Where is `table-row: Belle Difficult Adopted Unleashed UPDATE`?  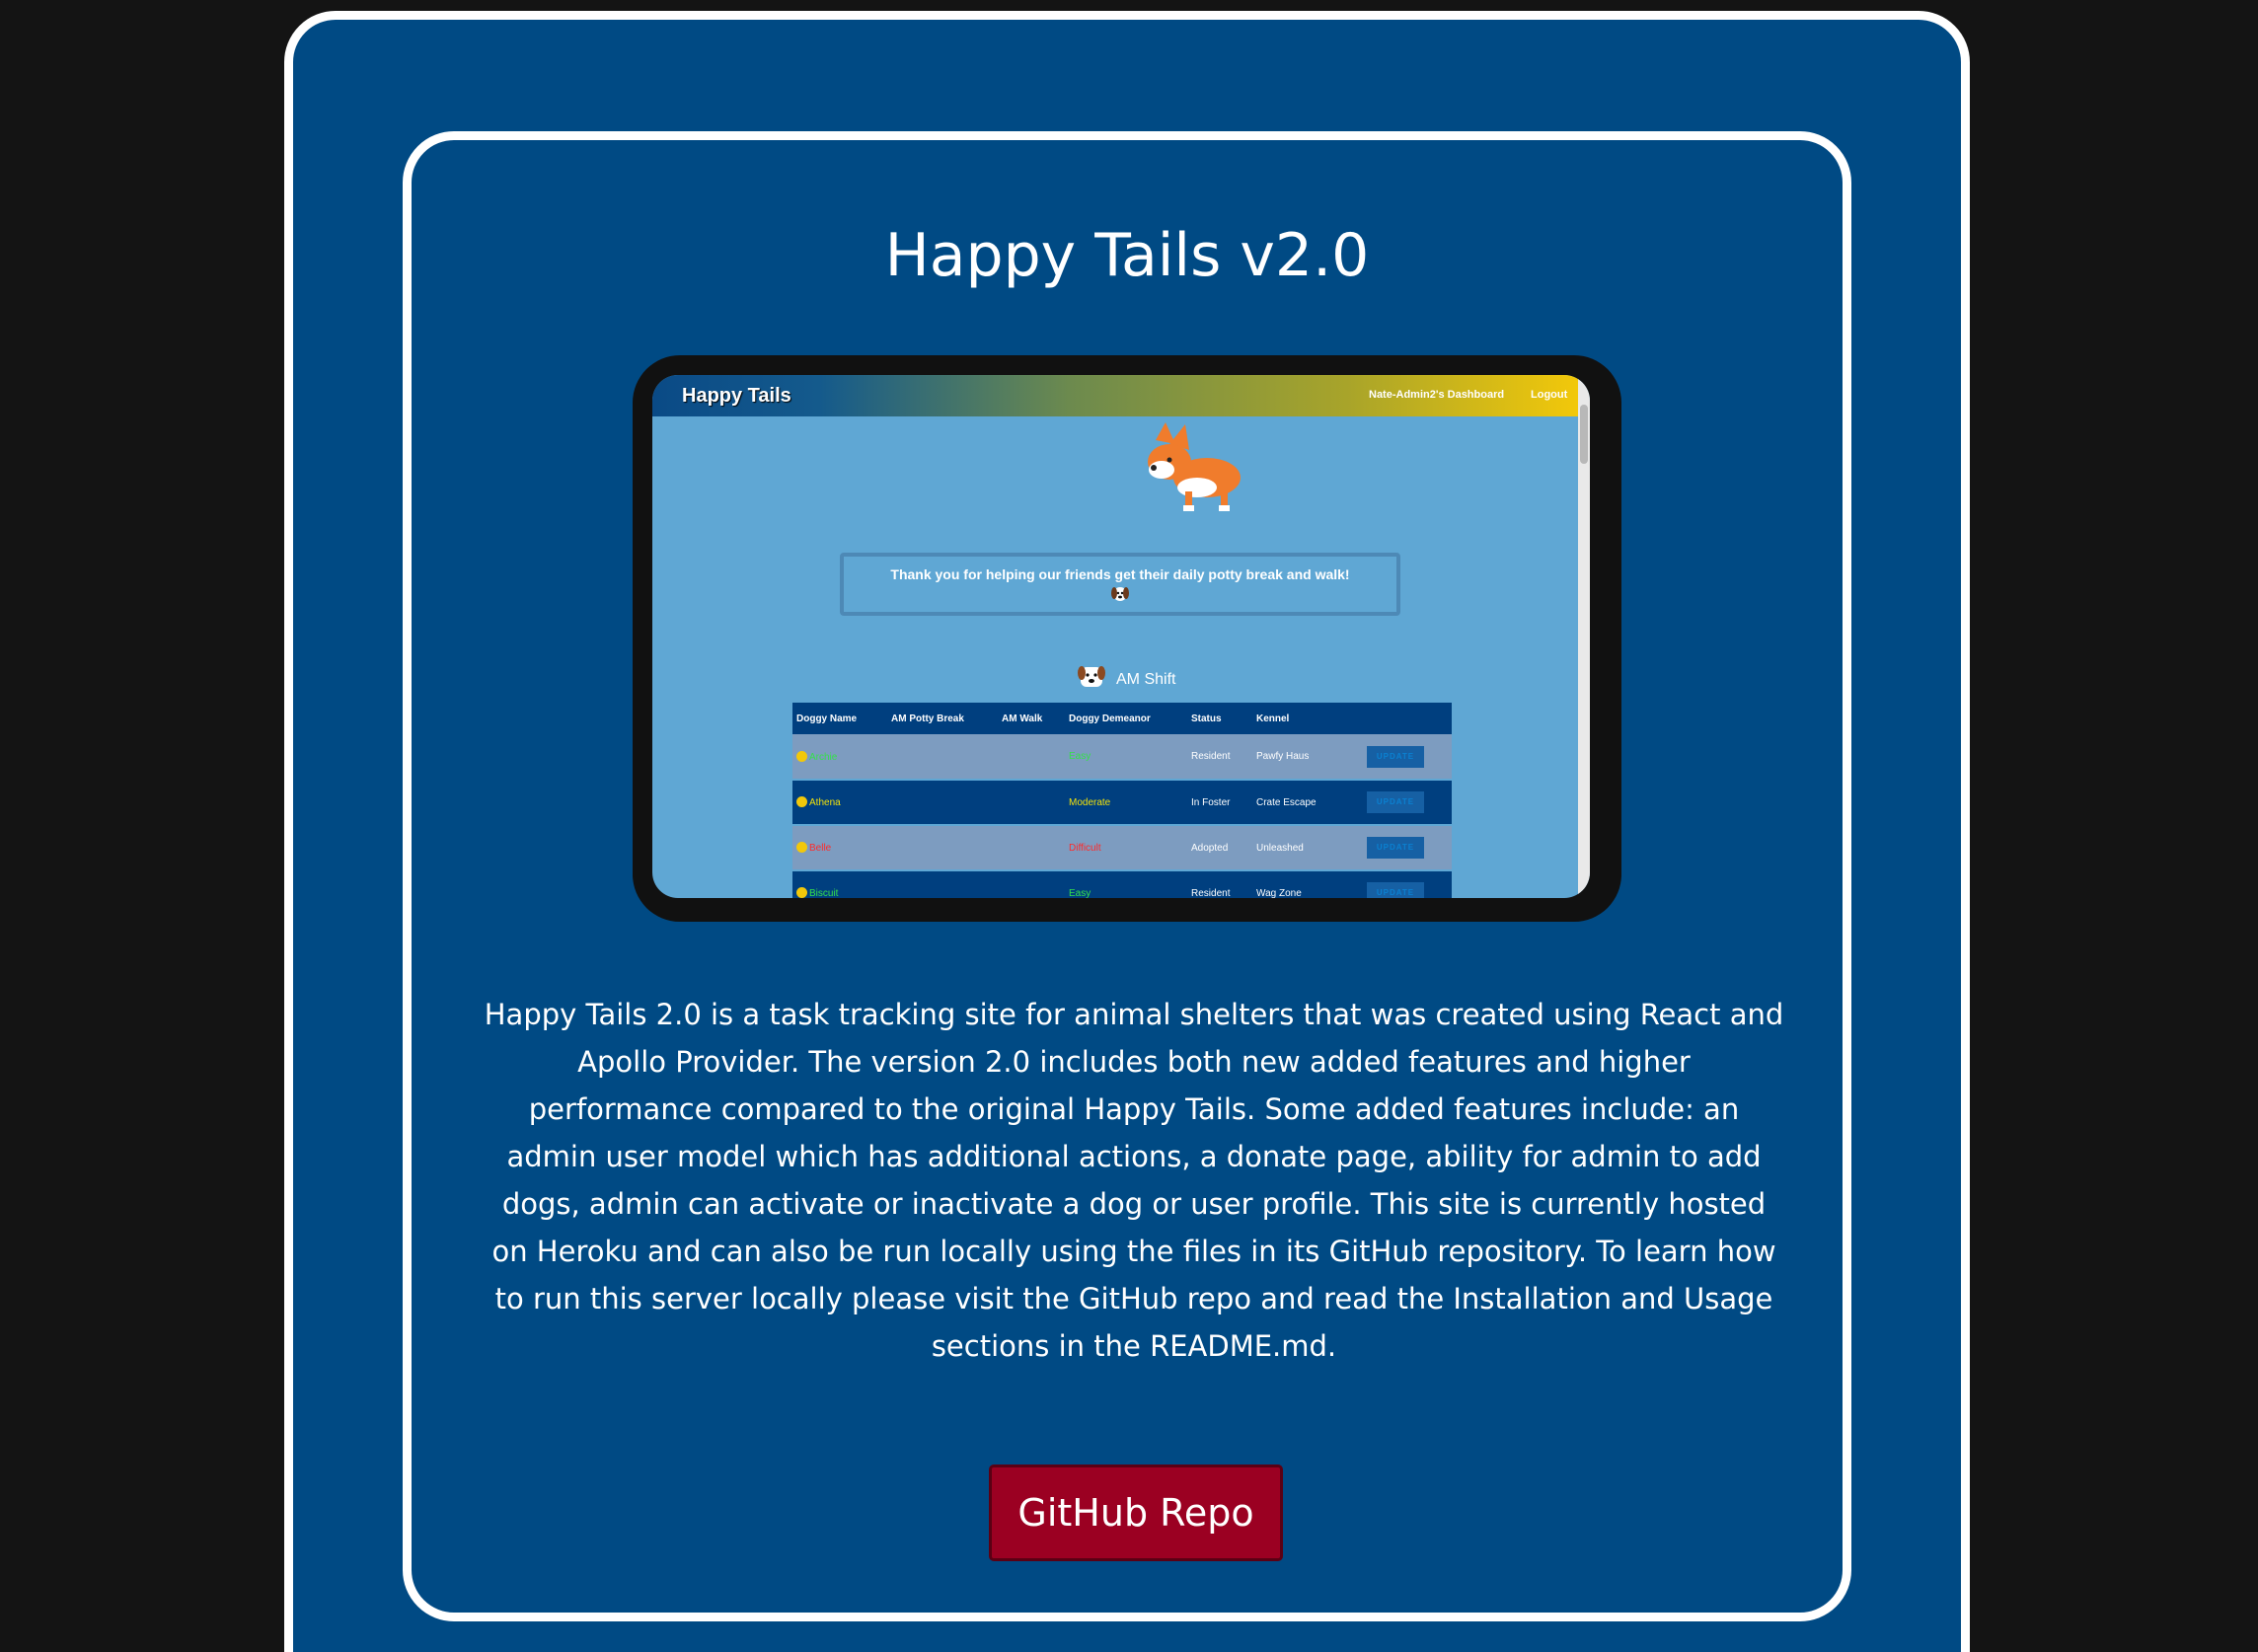
table-row: Belle Difficult Adopted Unleashed UPDATE is located at coordinates (1122, 848).